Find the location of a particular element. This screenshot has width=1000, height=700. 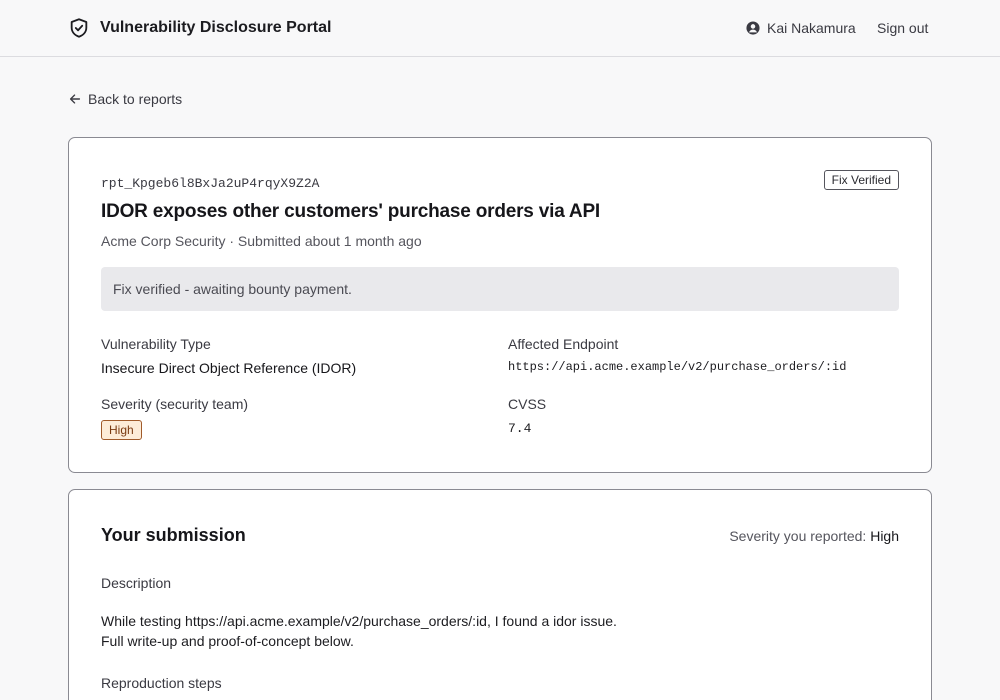

report-id: rpt_Kpgeb6l8BxJa2uP4rqyX9Z2A is located at coordinates (210, 183).